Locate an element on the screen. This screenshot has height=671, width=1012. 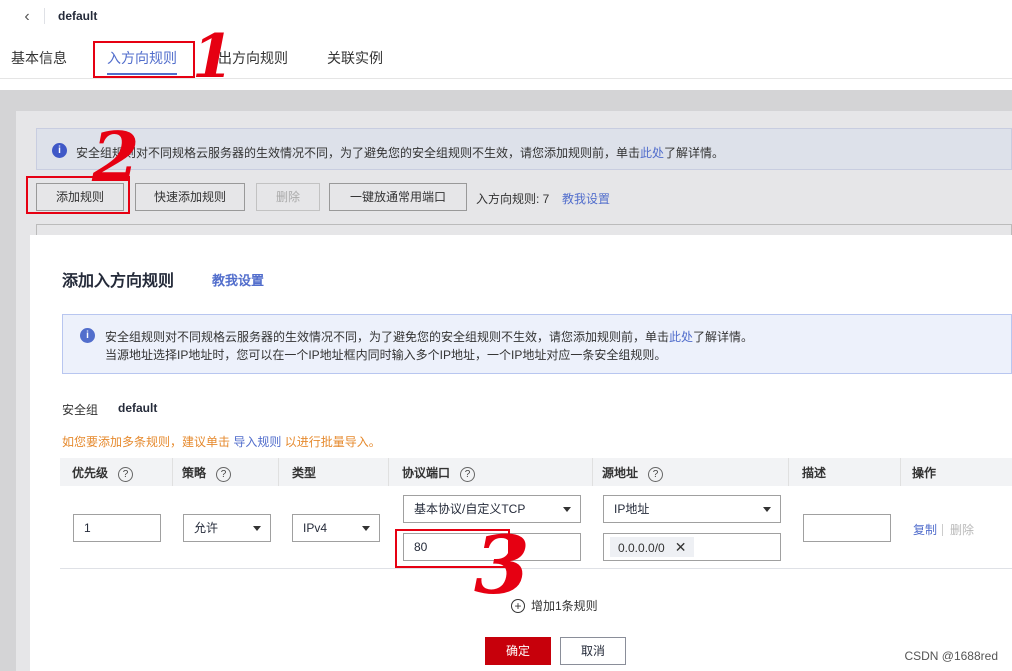
rule-count: 入方向规则: 7 is located at coordinates (513, 199).